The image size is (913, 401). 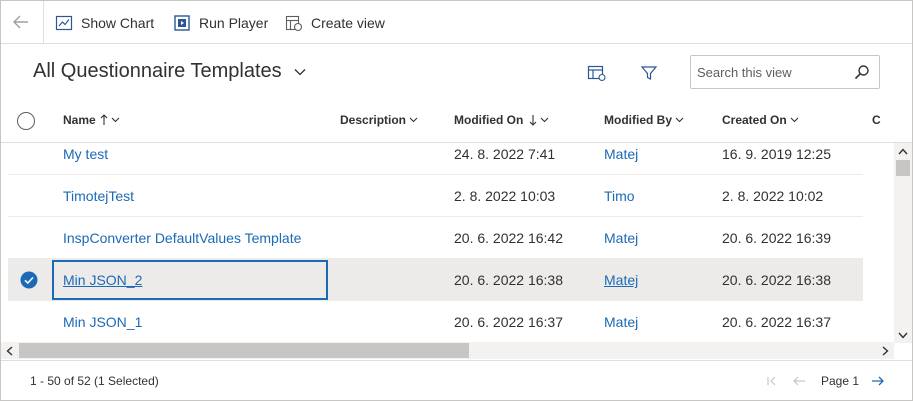 I want to click on horizontal-scroll-thumb, so click(x=244, y=350).